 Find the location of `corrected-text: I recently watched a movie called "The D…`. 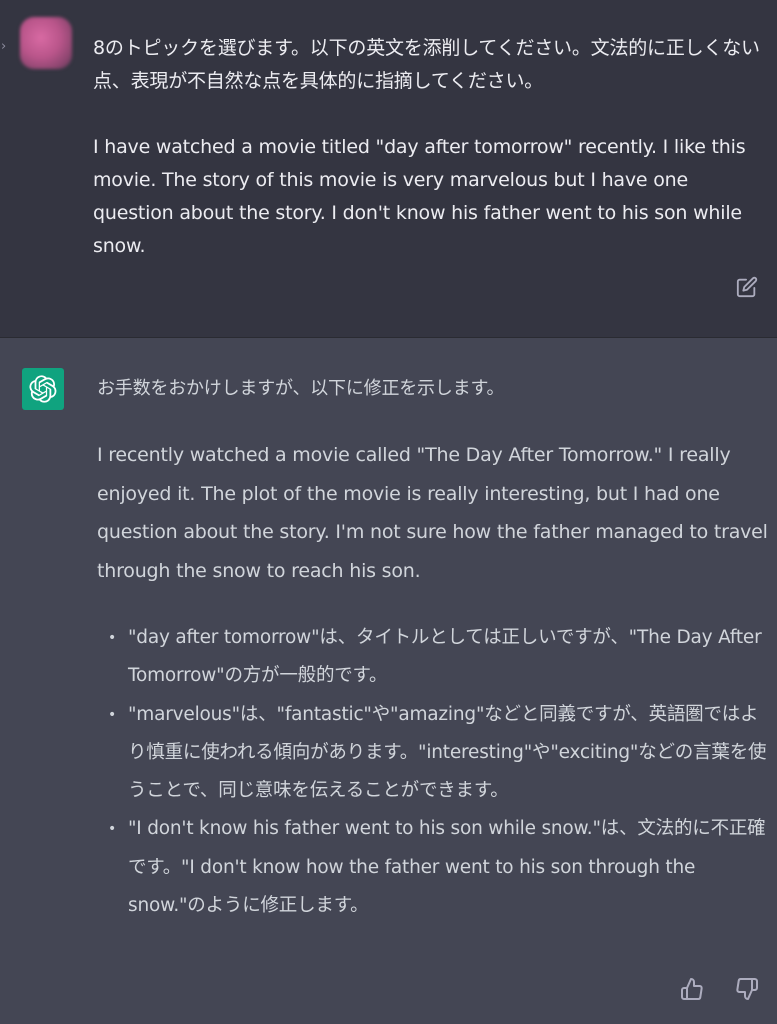

corrected-text: I recently watched a movie called "The D… is located at coordinates (432, 513).